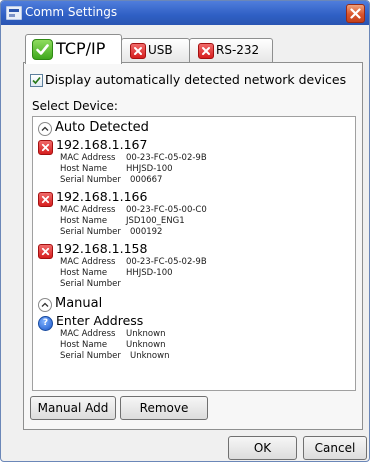 The width and height of the screenshot is (370, 462). I want to click on checkmark-icon, so click(36, 80).